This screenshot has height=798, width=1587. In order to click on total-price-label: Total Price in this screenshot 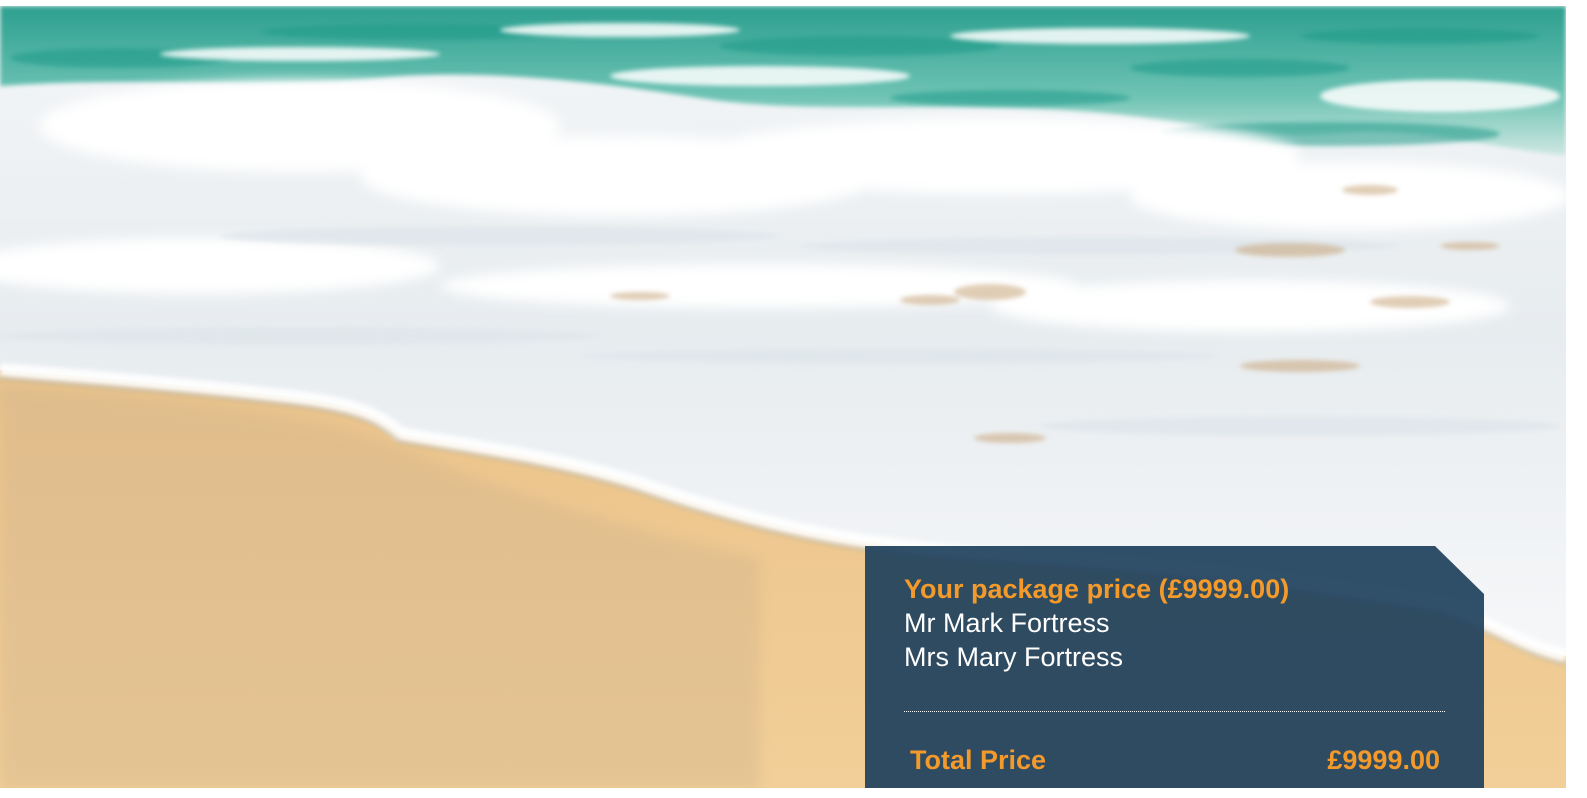, I will do `click(978, 760)`.